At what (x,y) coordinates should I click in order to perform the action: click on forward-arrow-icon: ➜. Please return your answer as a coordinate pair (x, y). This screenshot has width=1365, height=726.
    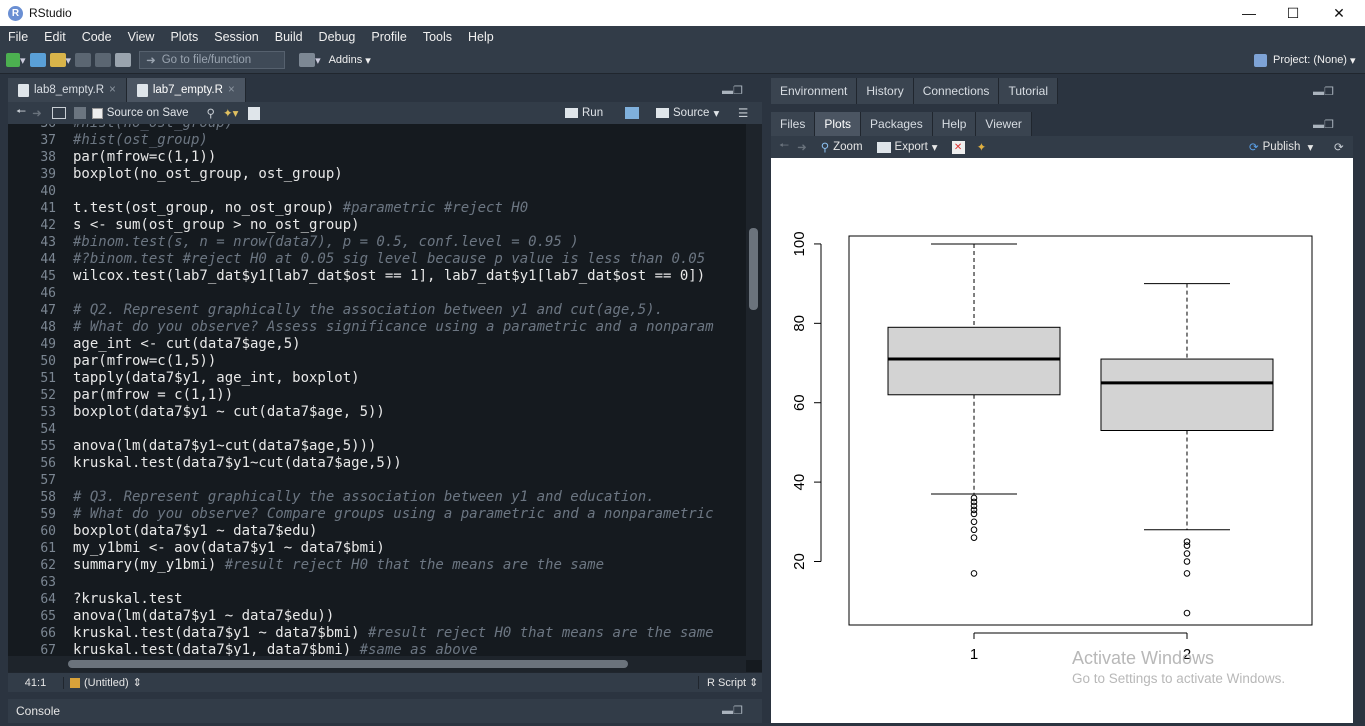
    Looking at the image, I should click on (37, 113).